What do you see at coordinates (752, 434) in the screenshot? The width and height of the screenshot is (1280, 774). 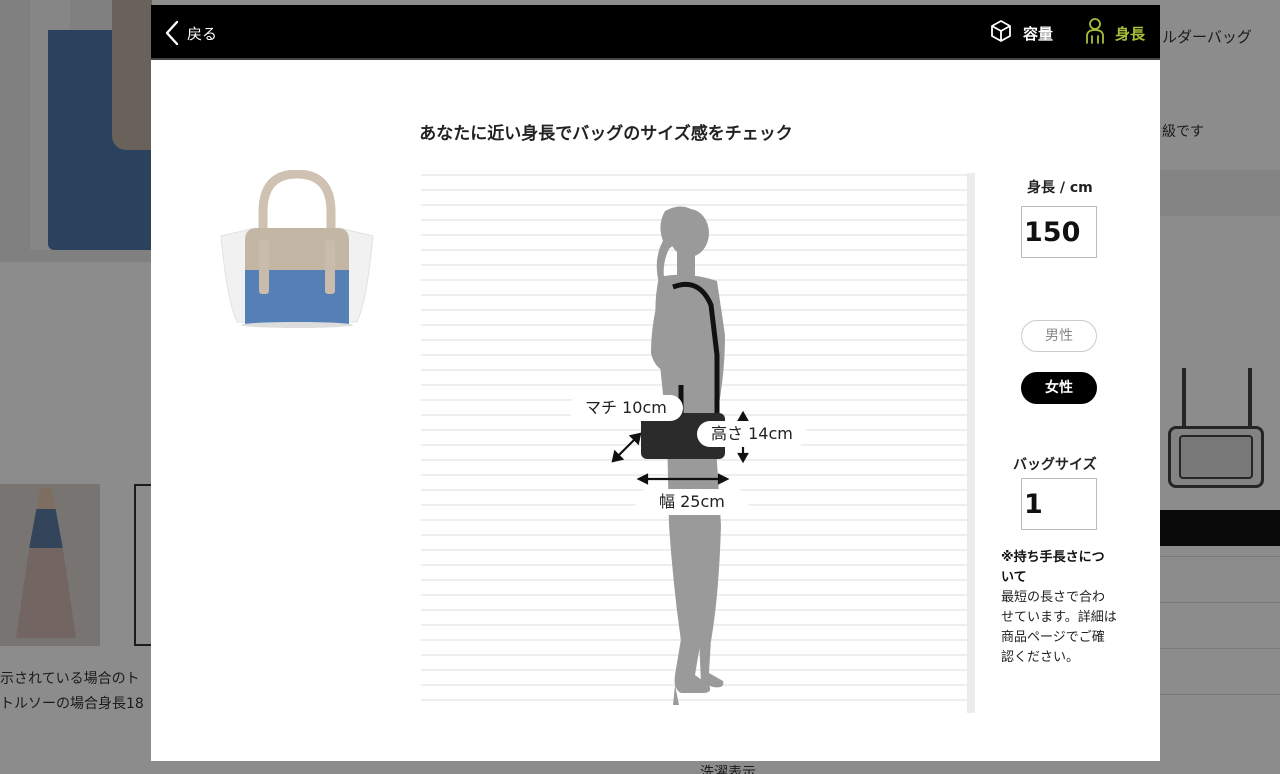 I see `bag-height-label: 高さ 14cm` at bounding box center [752, 434].